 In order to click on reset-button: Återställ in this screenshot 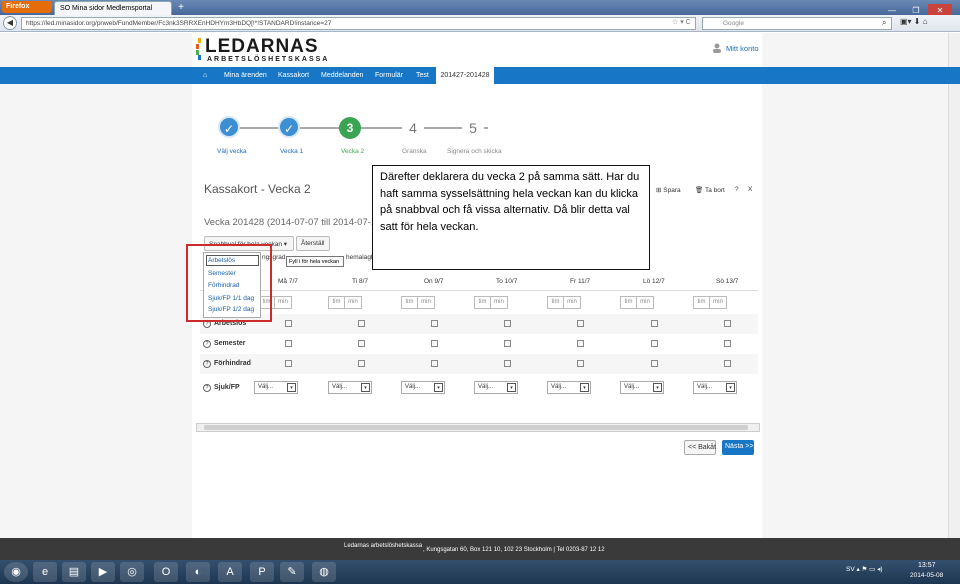, I will do `click(313, 243)`.